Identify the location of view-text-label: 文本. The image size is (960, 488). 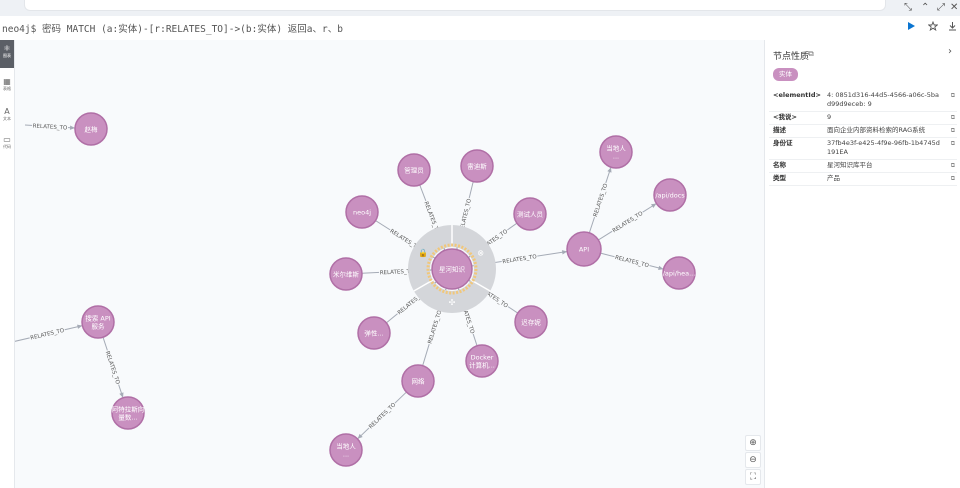
(7, 118).